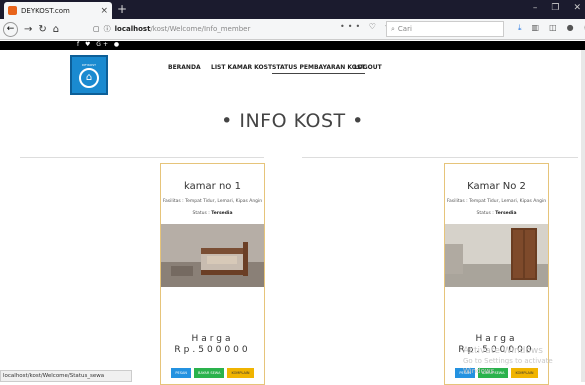 This screenshot has width=585, height=385. What do you see at coordinates (445, 29) in the screenshot?
I see `search-box: ⌕ Cari` at bounding box center [445, 29].